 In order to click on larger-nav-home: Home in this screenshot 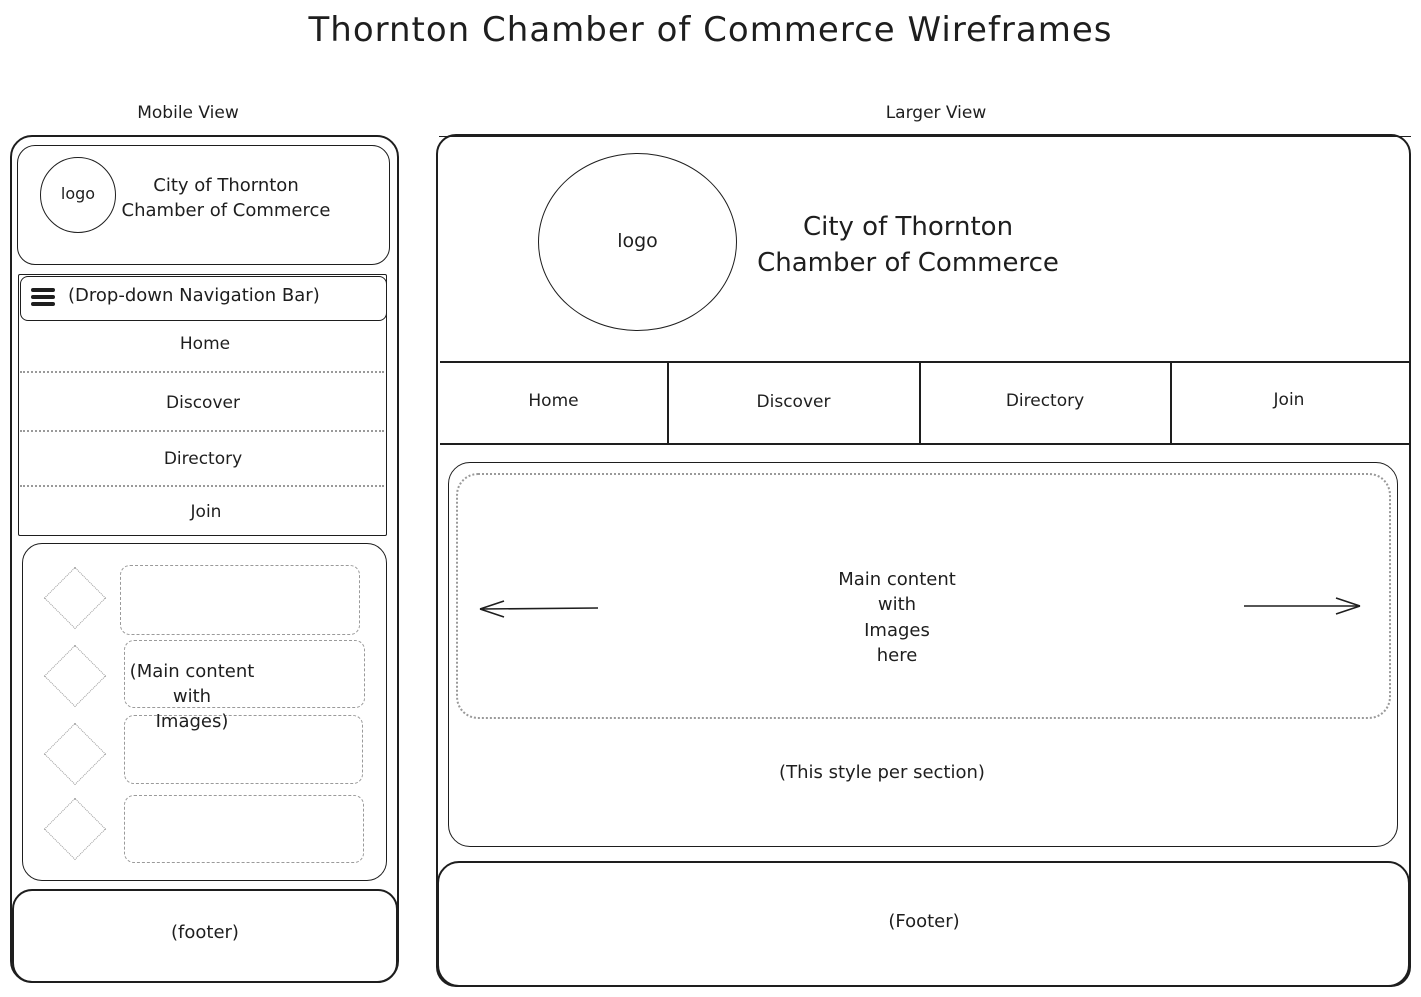, I will do `click(553, 401)`.